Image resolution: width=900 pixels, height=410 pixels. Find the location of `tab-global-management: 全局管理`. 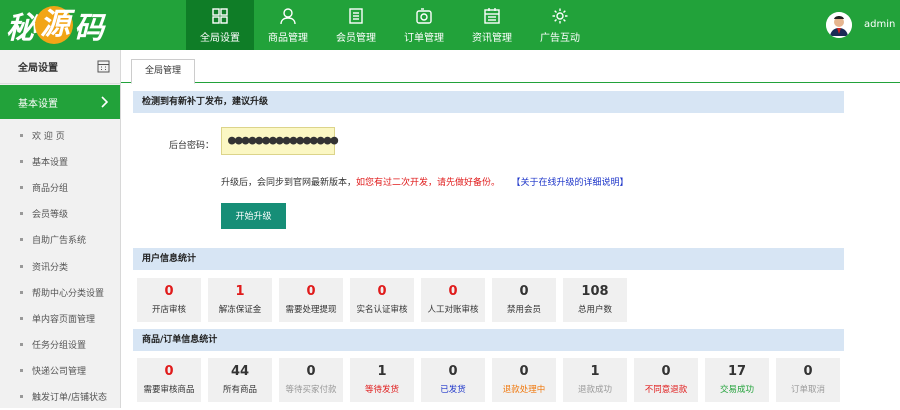

tab-global-management: 全局管理 is located at coordinates (163, 71).